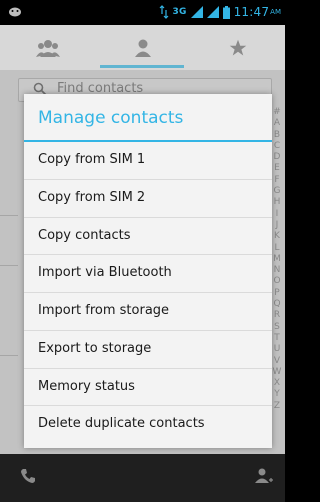 The image size is (320, 502). What do you see at coordinates (277, 112) in the screenshot?
I see `alphabet-index-letter: #` at bounding box center [277, 112].